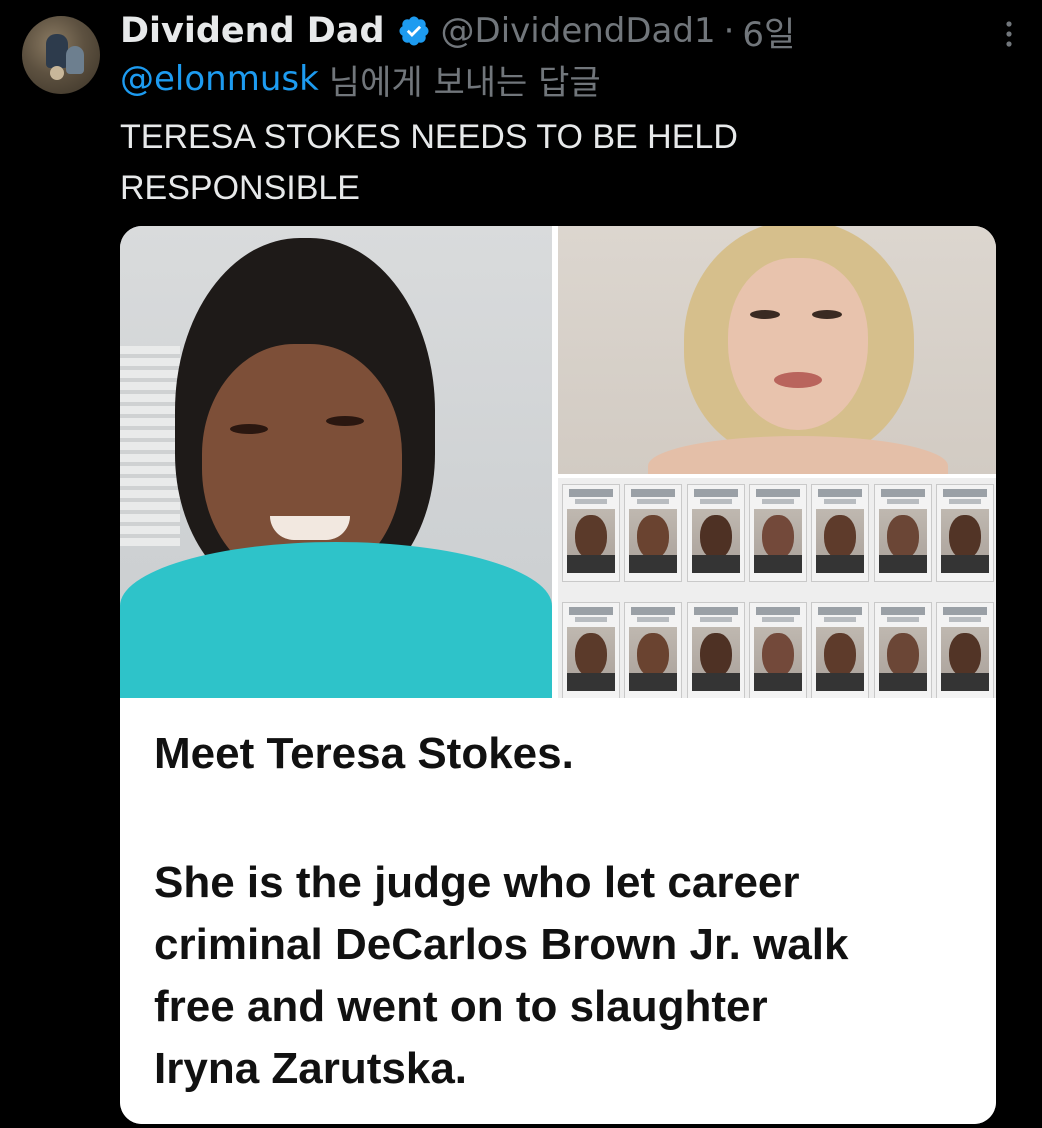 This screenshot has height=1128, width=1042. Describe the element at coordinates (798, 344) in the screenshot. I see `photo-face` at that location.